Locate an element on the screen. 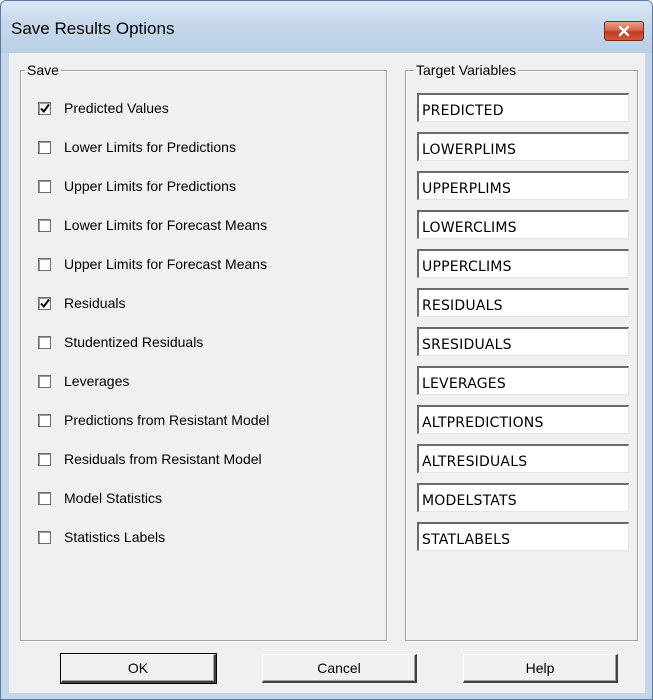  save-option-label: Statistics Labels is located at coordinates (114, 537).